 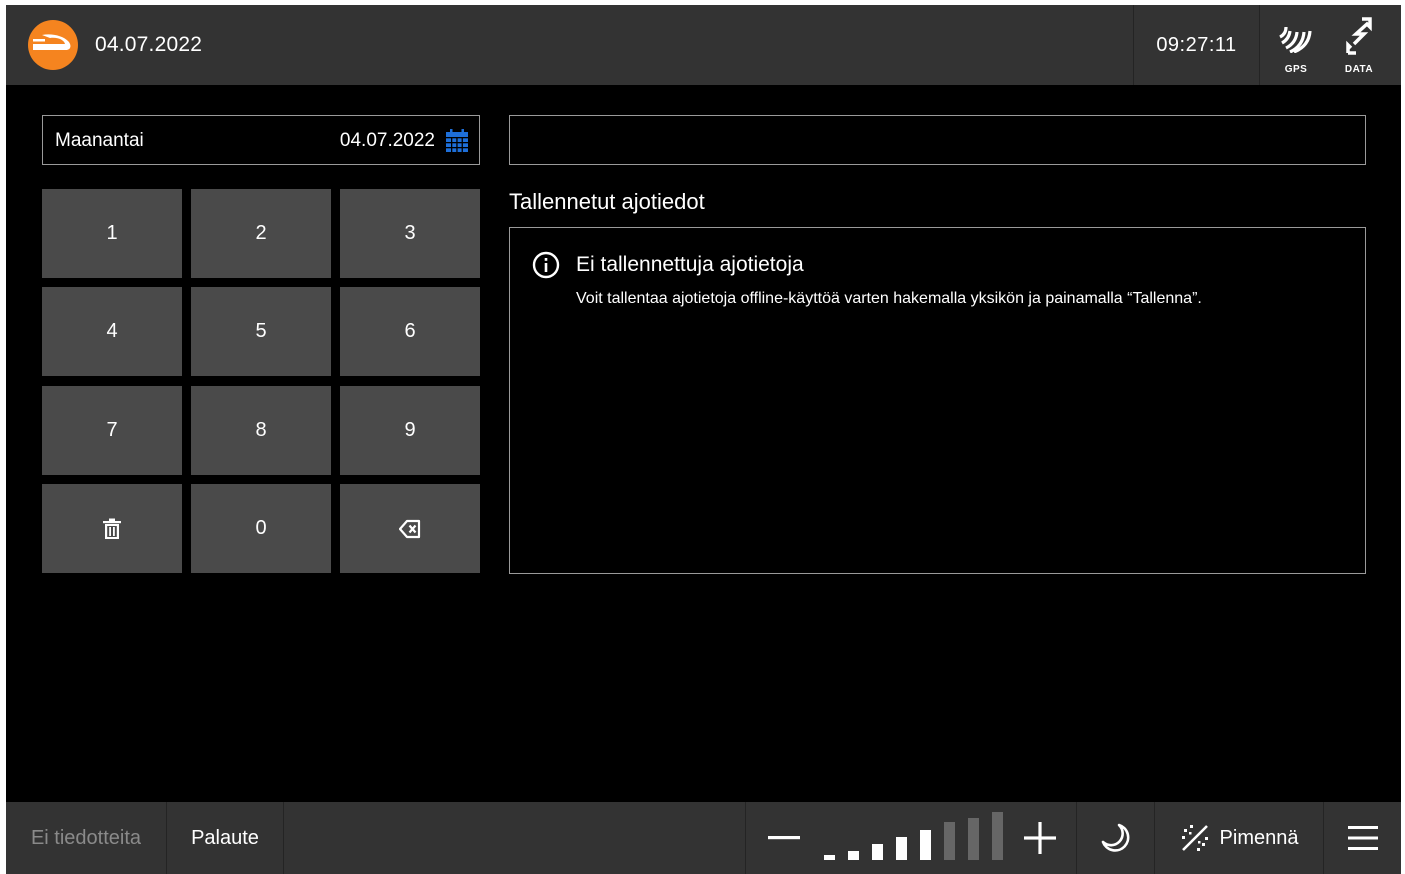 I want to click on info-icon, so click(x=546, y=265).